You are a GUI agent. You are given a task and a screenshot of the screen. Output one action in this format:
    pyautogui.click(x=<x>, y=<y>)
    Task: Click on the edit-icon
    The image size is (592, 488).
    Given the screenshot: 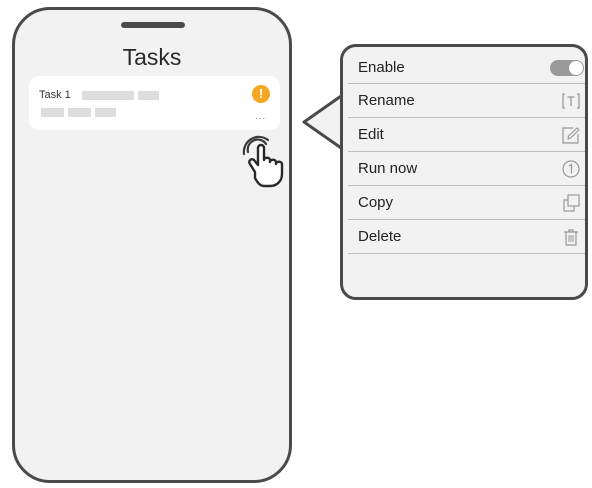 What is the action you would take?
    pyautogui.click(x=571, y=135)
    